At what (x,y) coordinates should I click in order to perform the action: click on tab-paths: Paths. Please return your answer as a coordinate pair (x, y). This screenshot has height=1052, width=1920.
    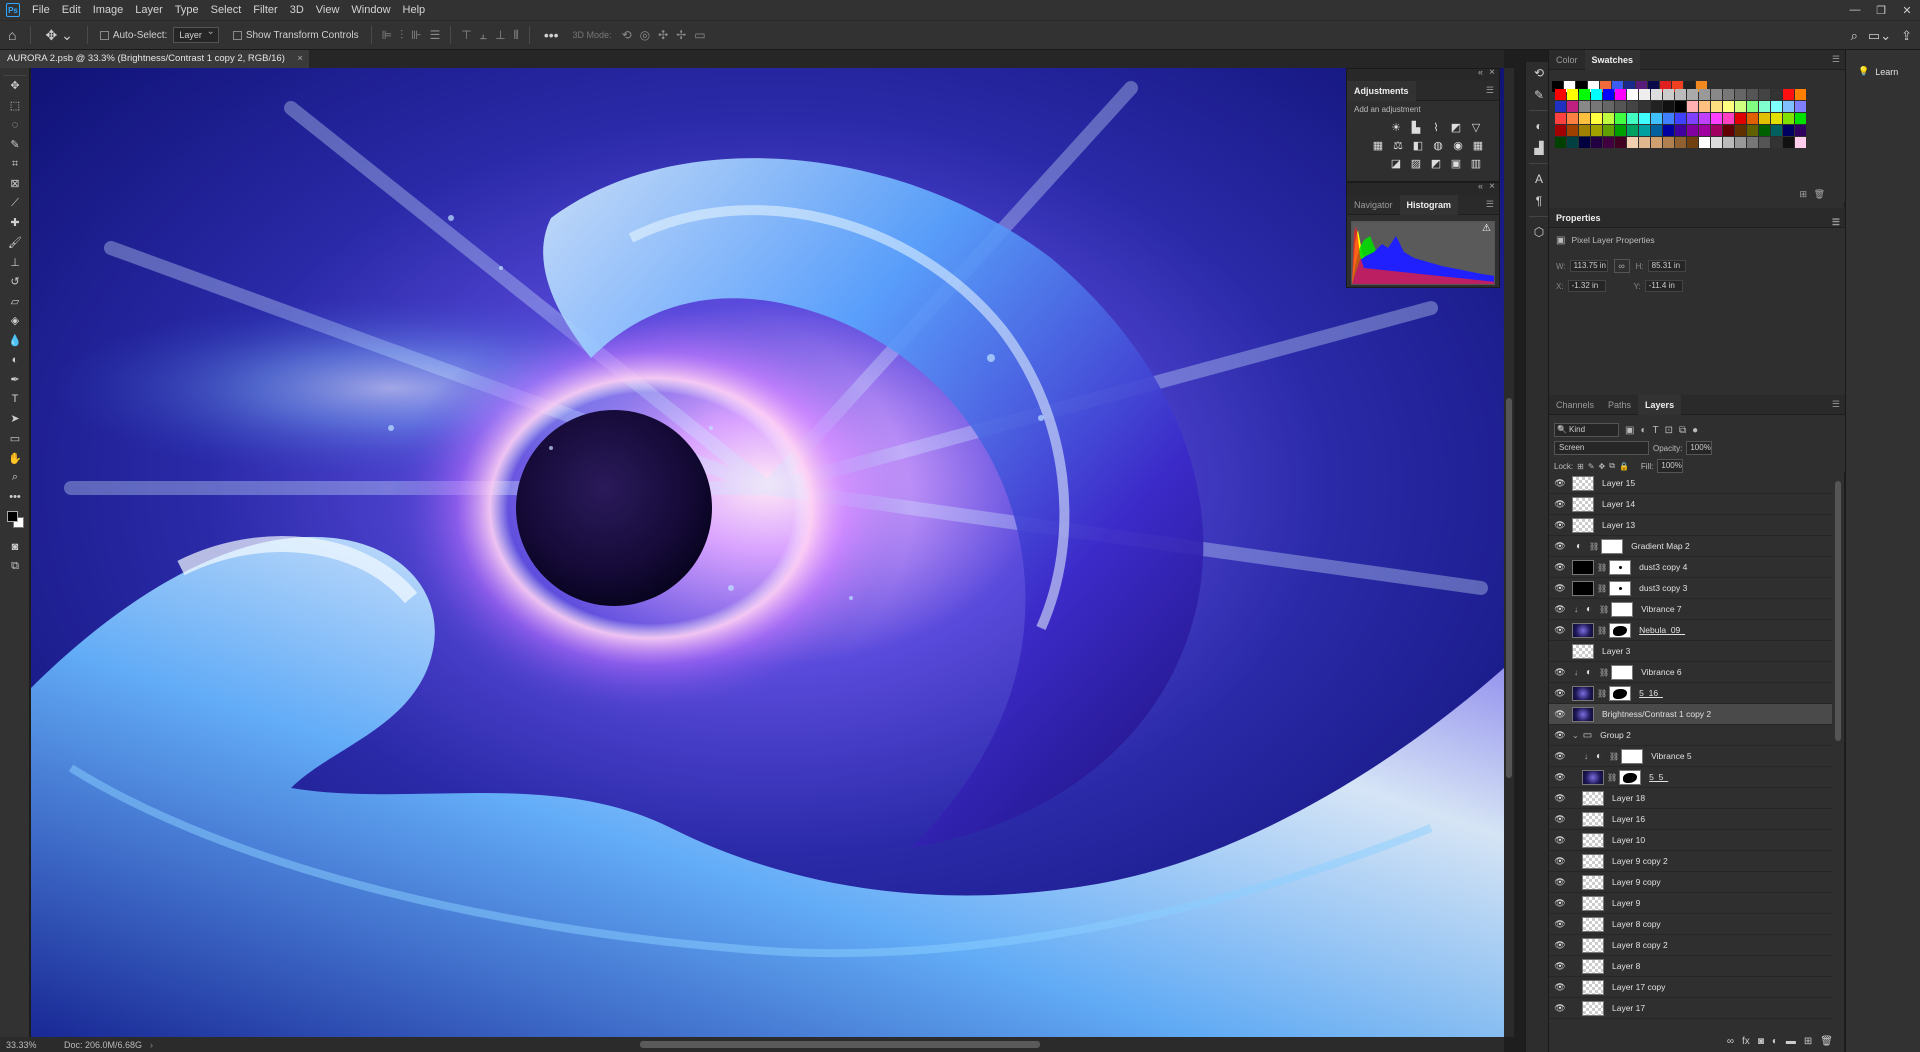
    Looking at the image, I should click on (1619, 405).